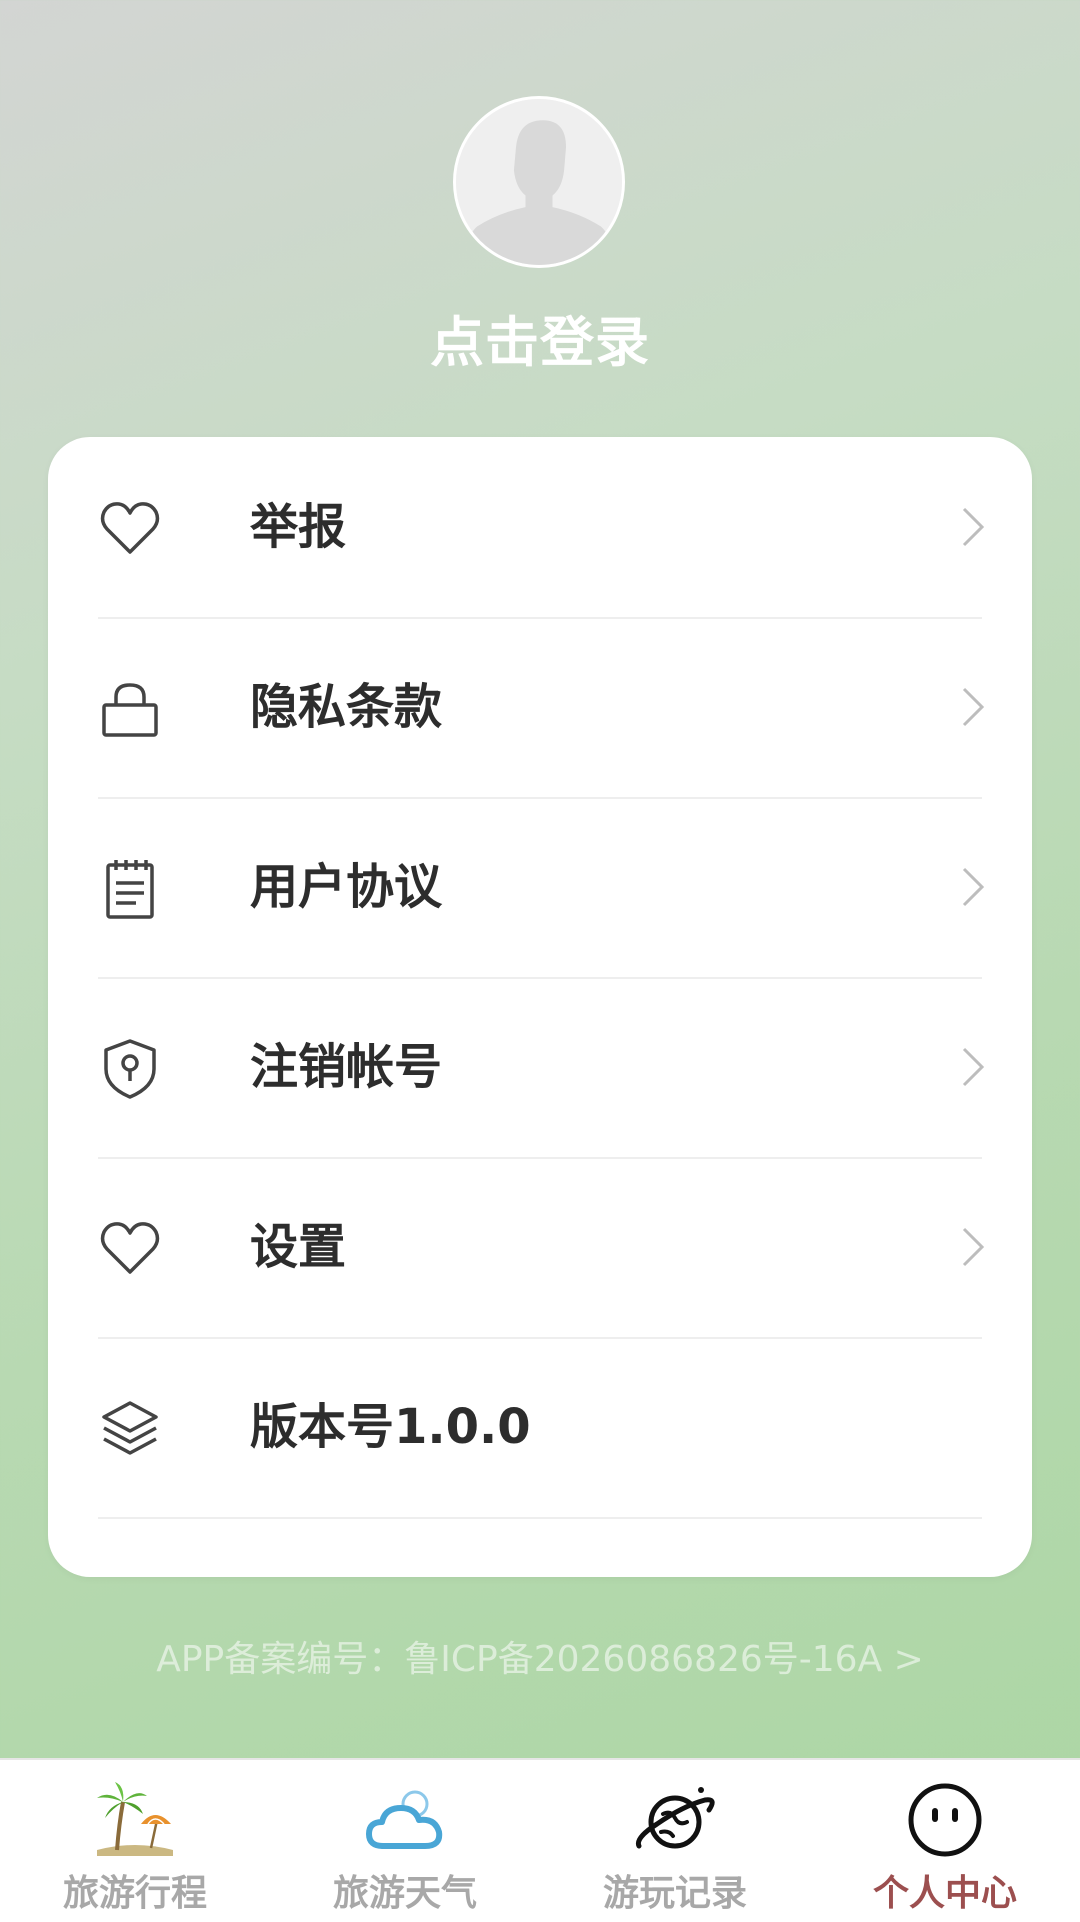 This screenshot has width=1080, height=1922. What do you see at coordinates (540, 1656) in the screenshot?
I see `icp-record-link: APP备案编号：鲁ICP备2026086826号-16A >` at bounding box center [540, 1656].